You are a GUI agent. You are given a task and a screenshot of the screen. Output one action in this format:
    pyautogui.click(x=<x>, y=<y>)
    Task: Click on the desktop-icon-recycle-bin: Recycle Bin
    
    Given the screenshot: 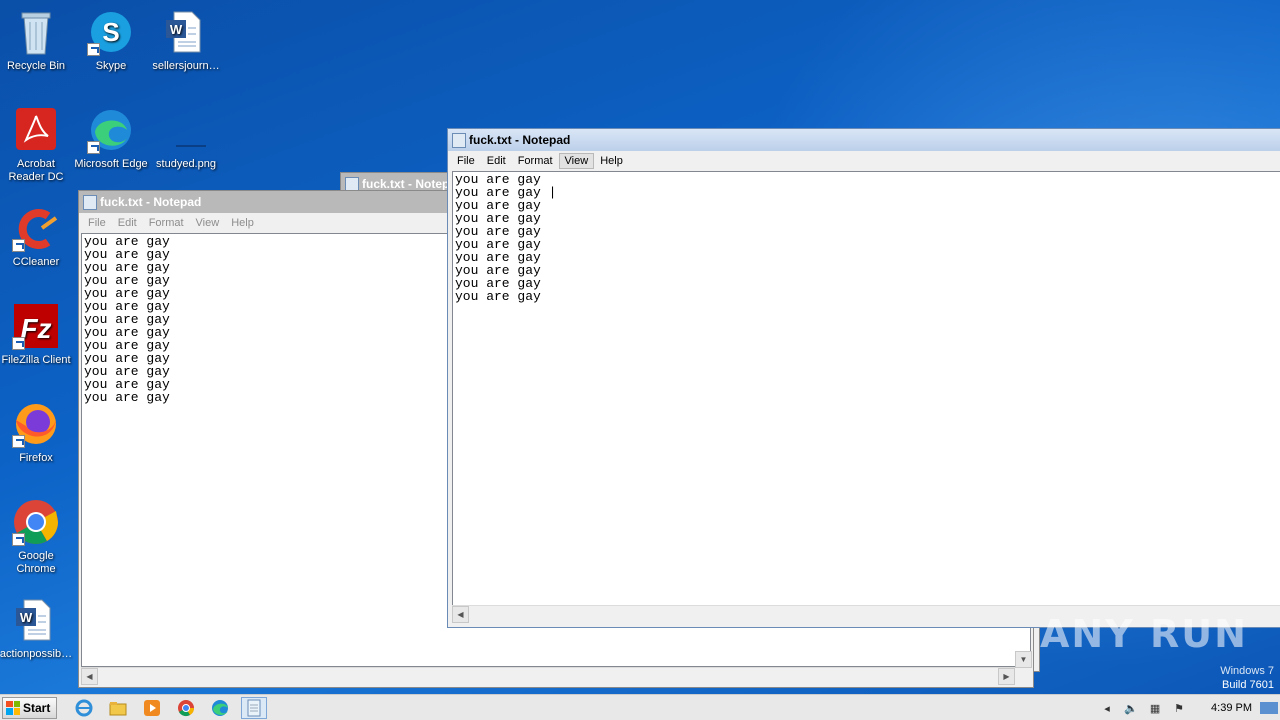 What is the action you would take?
    pyautogui.click(x=37, y=40)
    